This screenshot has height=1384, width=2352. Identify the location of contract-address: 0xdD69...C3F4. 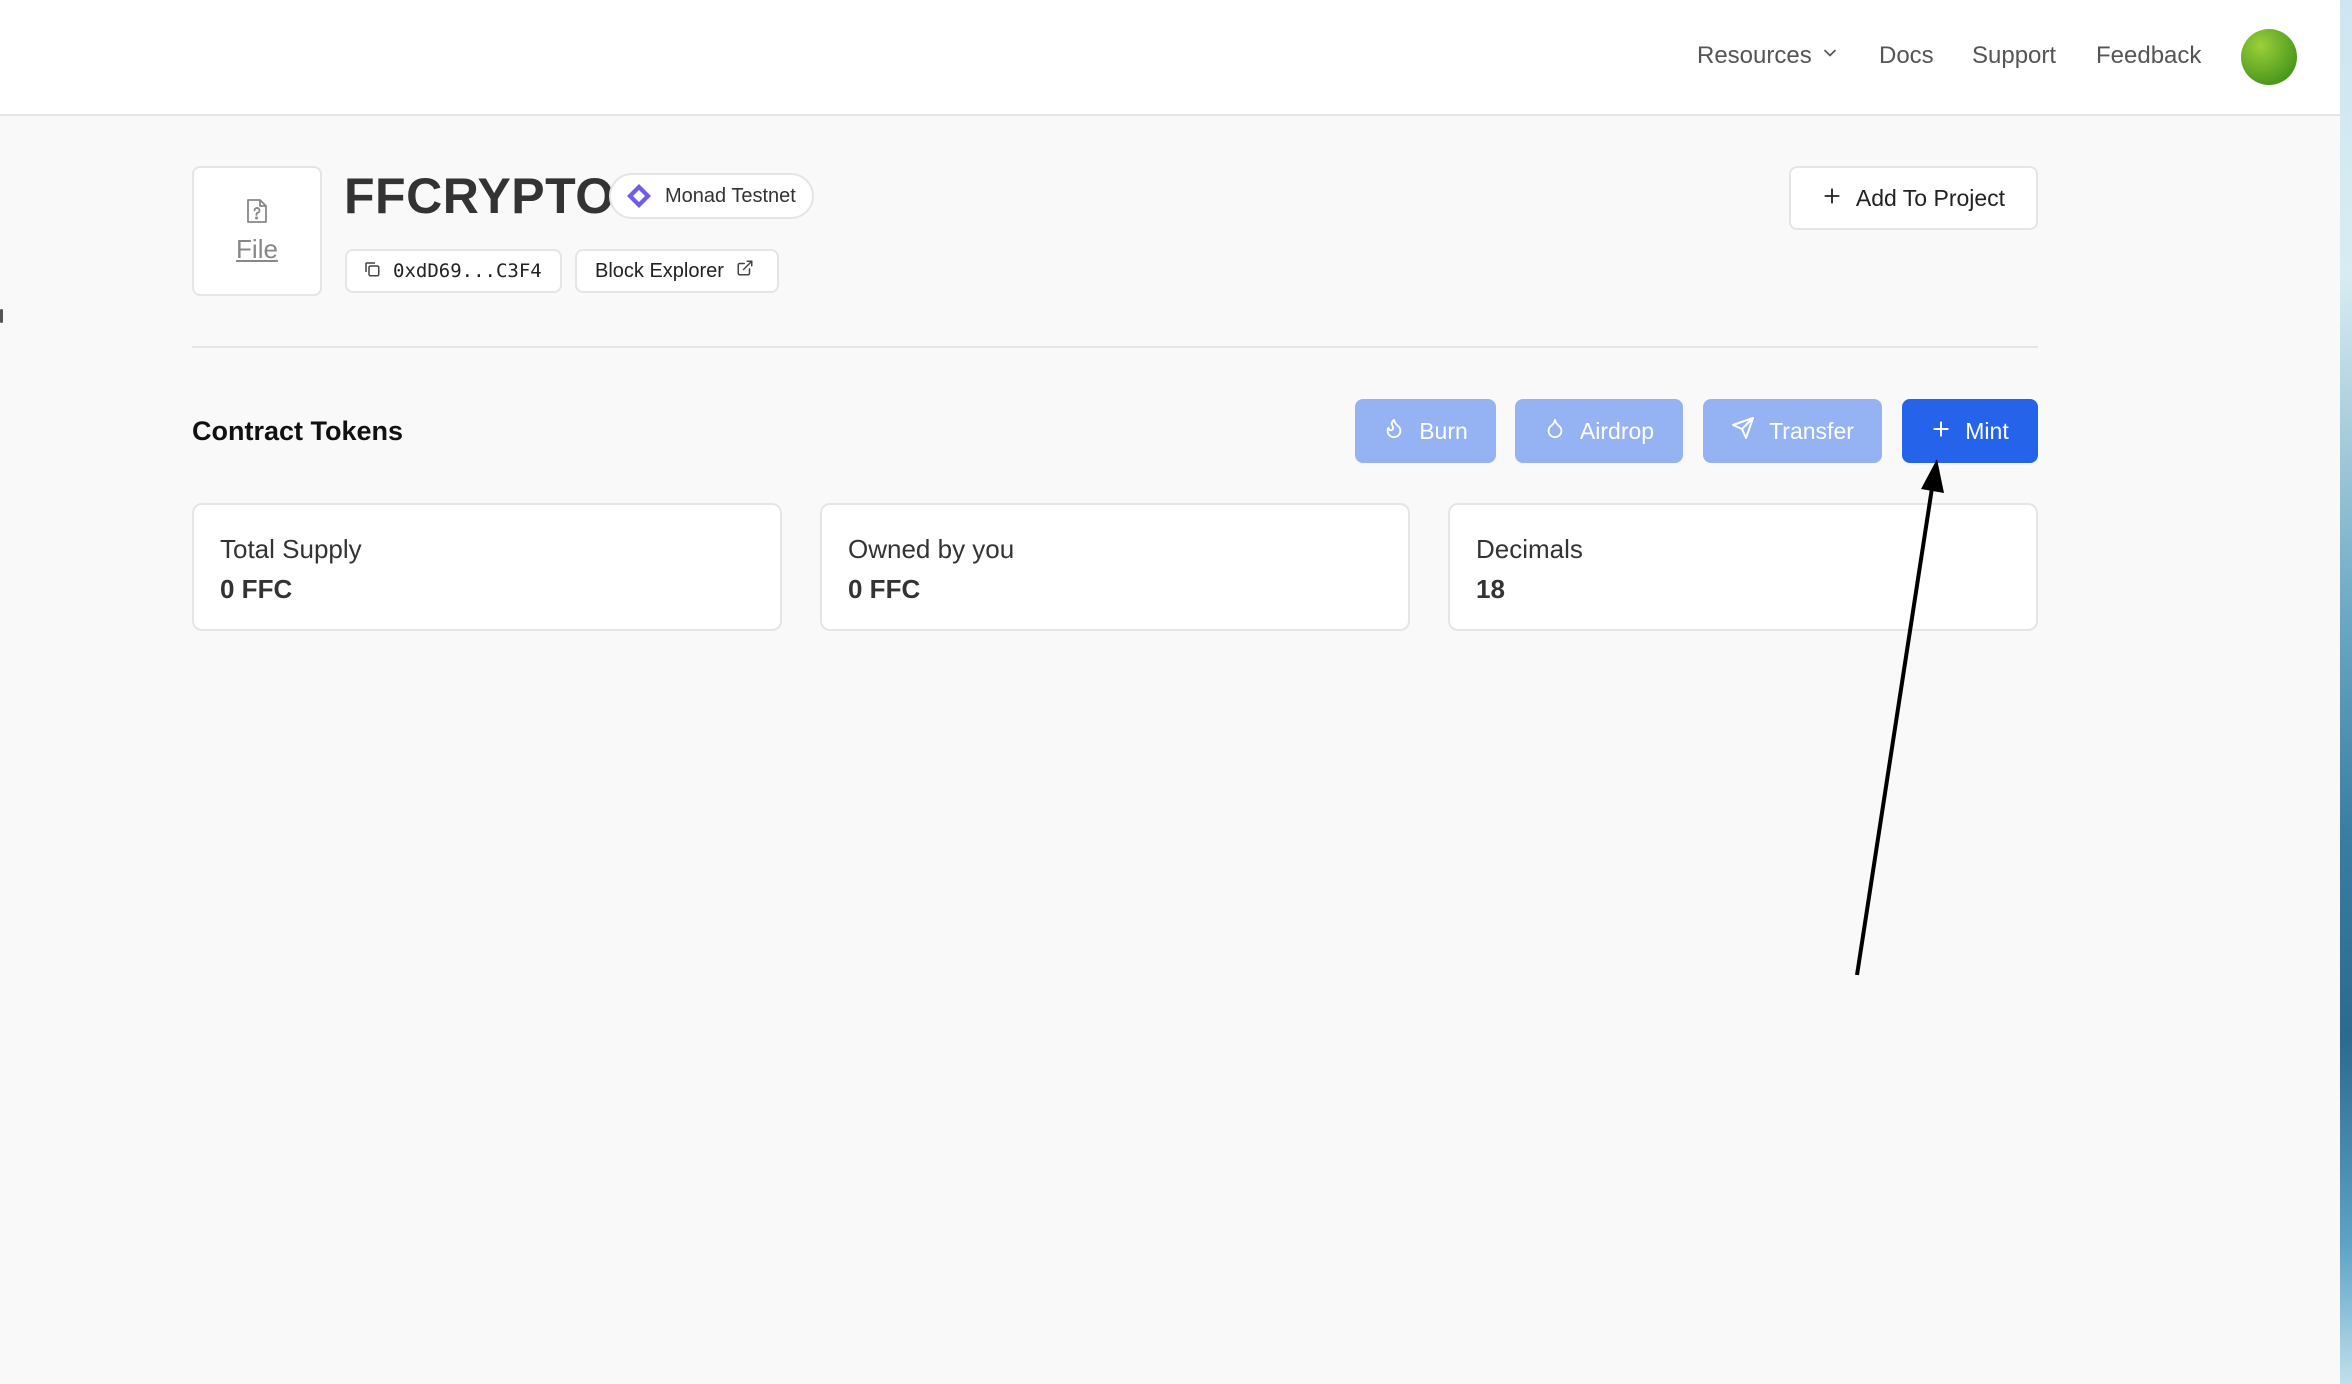
(467, 271).